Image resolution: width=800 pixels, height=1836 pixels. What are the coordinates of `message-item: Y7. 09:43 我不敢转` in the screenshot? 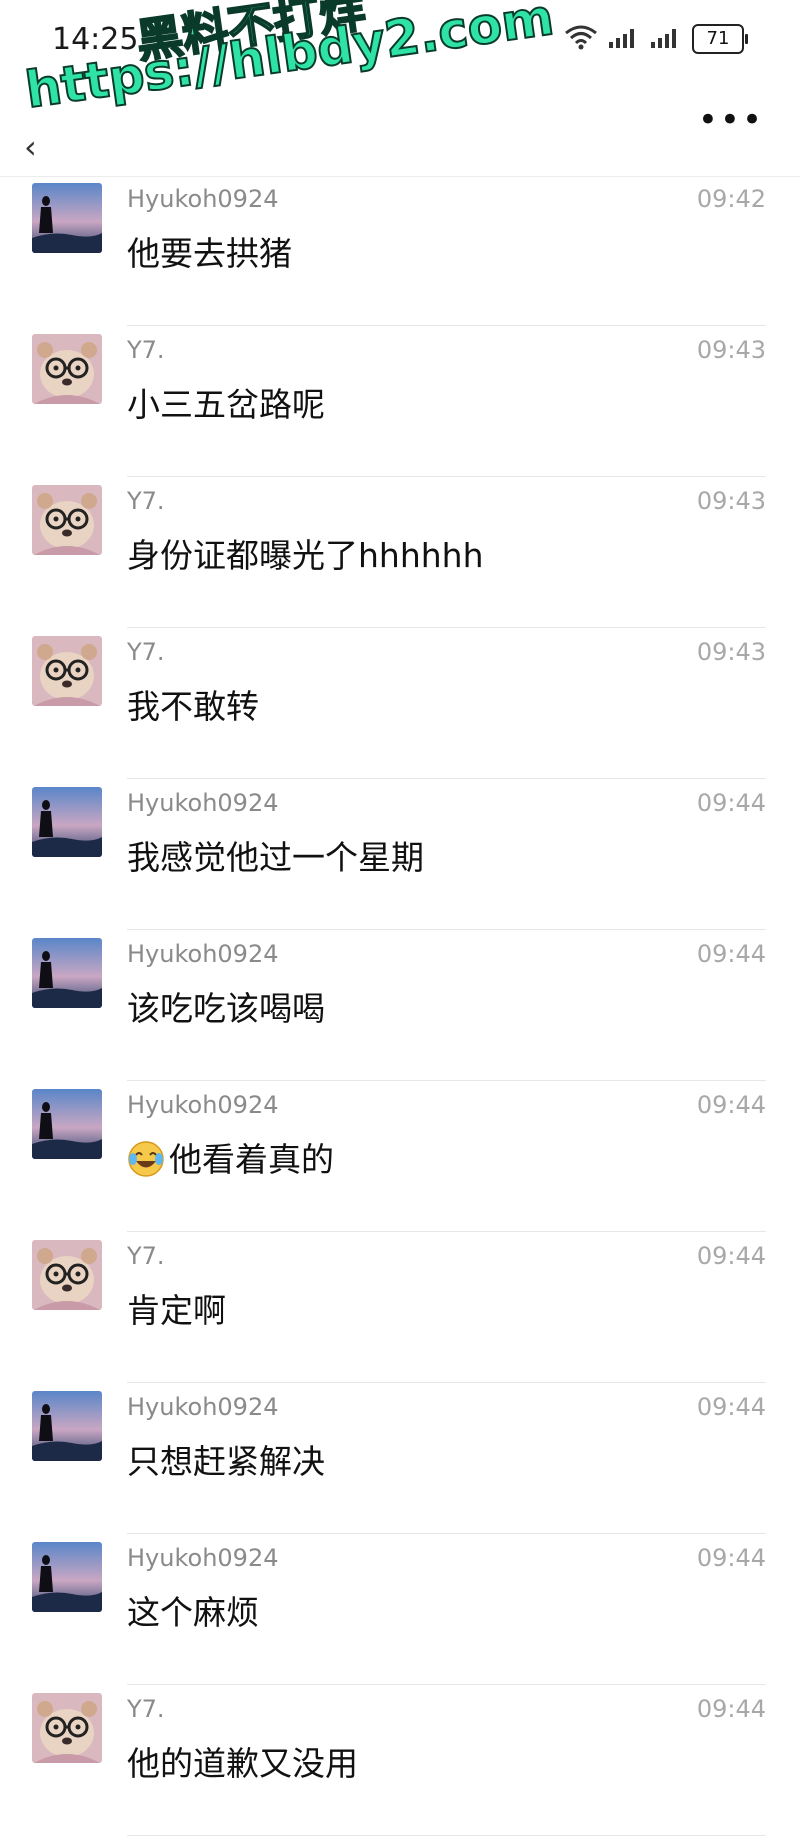 It's located at (400, 703).